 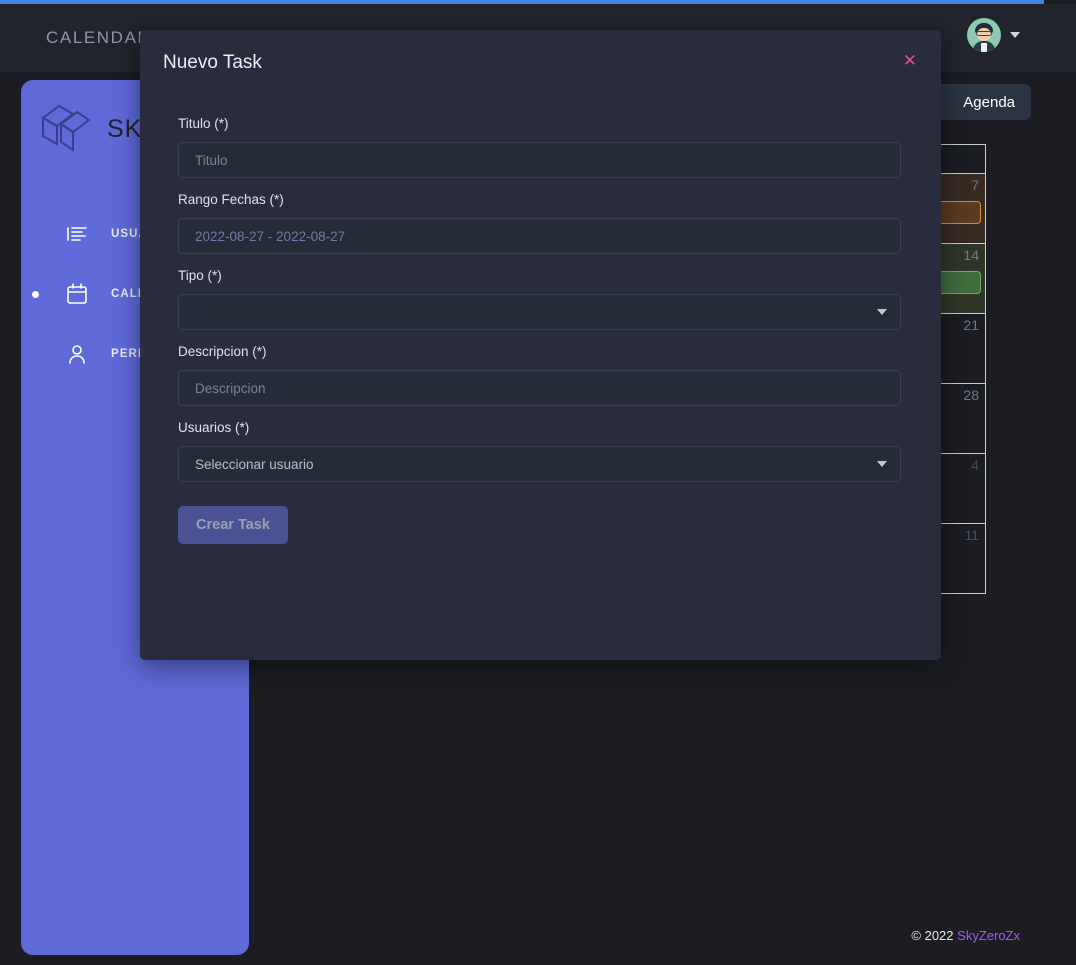 I want to click on usuarios-select-wrap: Seleccionar usuario, so click(x=539, y=464).